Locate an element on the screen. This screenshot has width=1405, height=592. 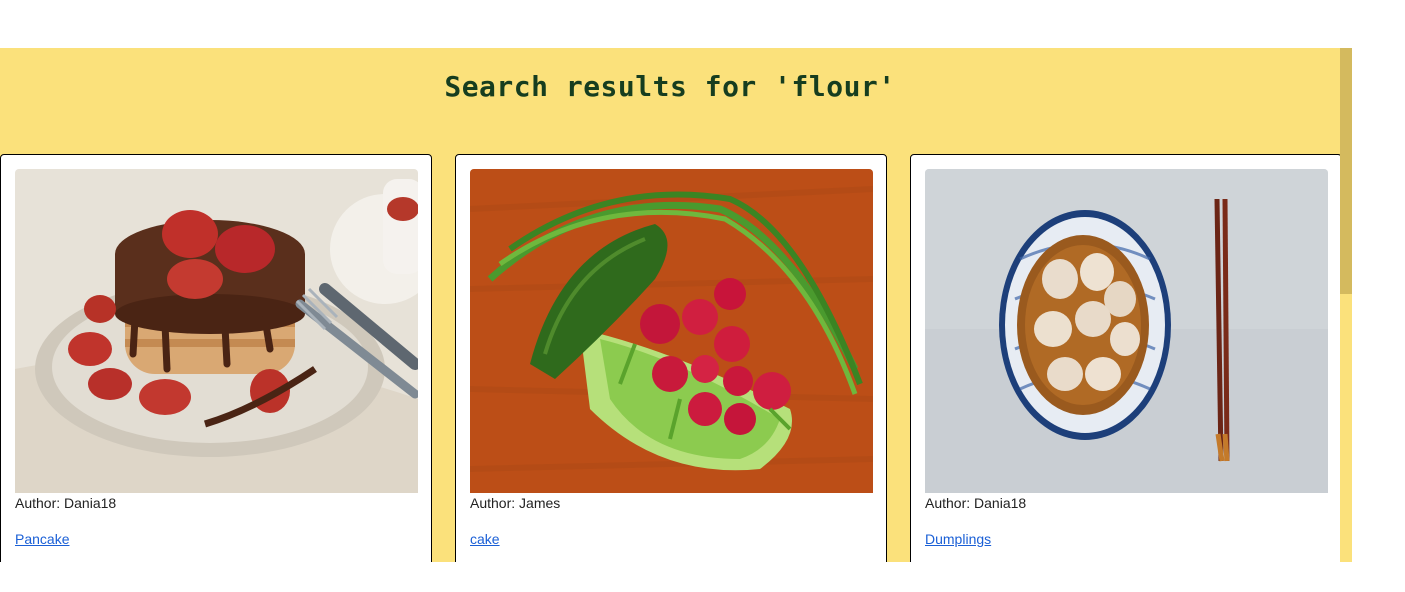
recipe-link: cake is located at coordinates (485, 539).